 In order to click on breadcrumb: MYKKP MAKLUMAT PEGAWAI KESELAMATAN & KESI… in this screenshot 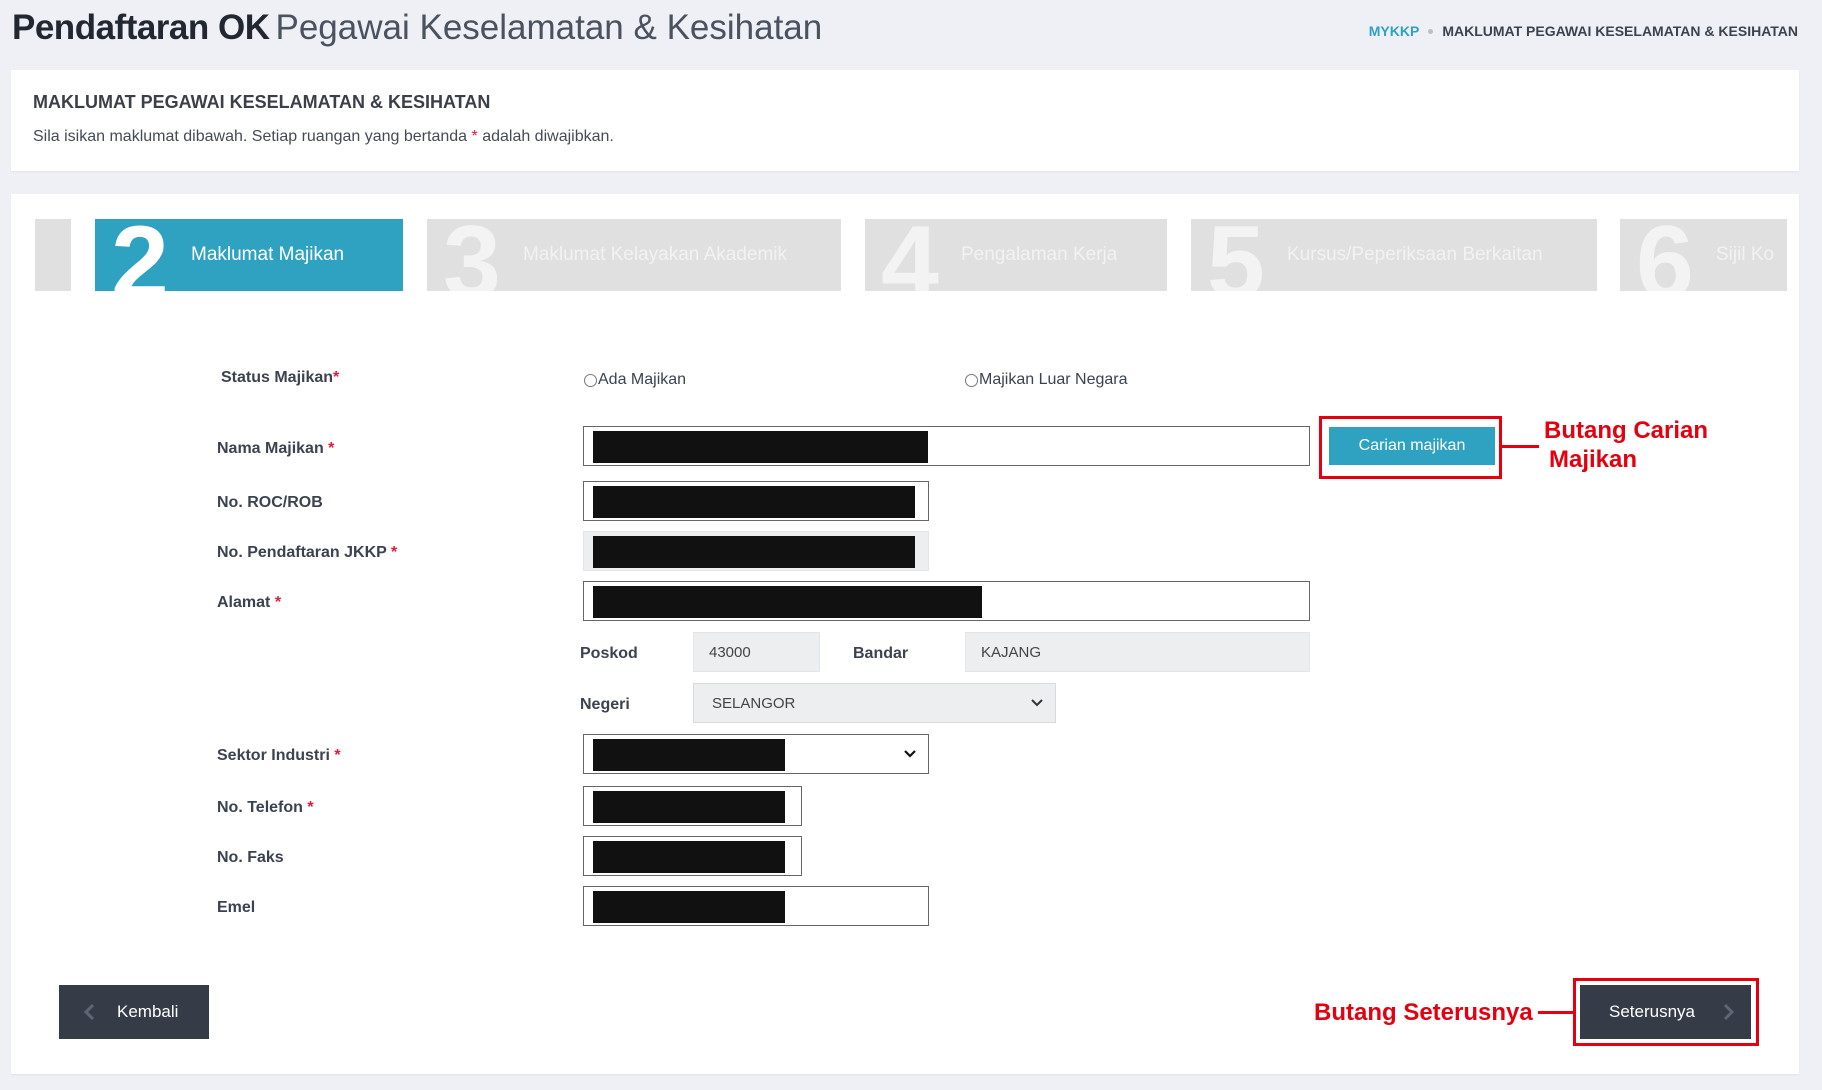, I will do `click(1583, 31)`.